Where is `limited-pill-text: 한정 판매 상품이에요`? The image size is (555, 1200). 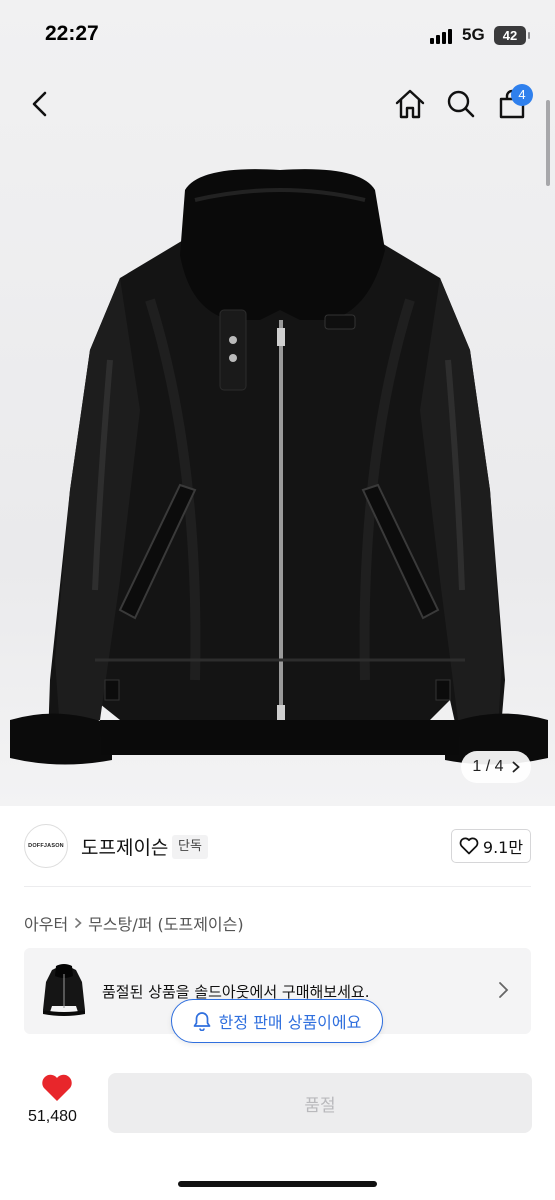
limited-pill-text: 한정 판매 상품이에요 is located at coordinates (290, 1022).